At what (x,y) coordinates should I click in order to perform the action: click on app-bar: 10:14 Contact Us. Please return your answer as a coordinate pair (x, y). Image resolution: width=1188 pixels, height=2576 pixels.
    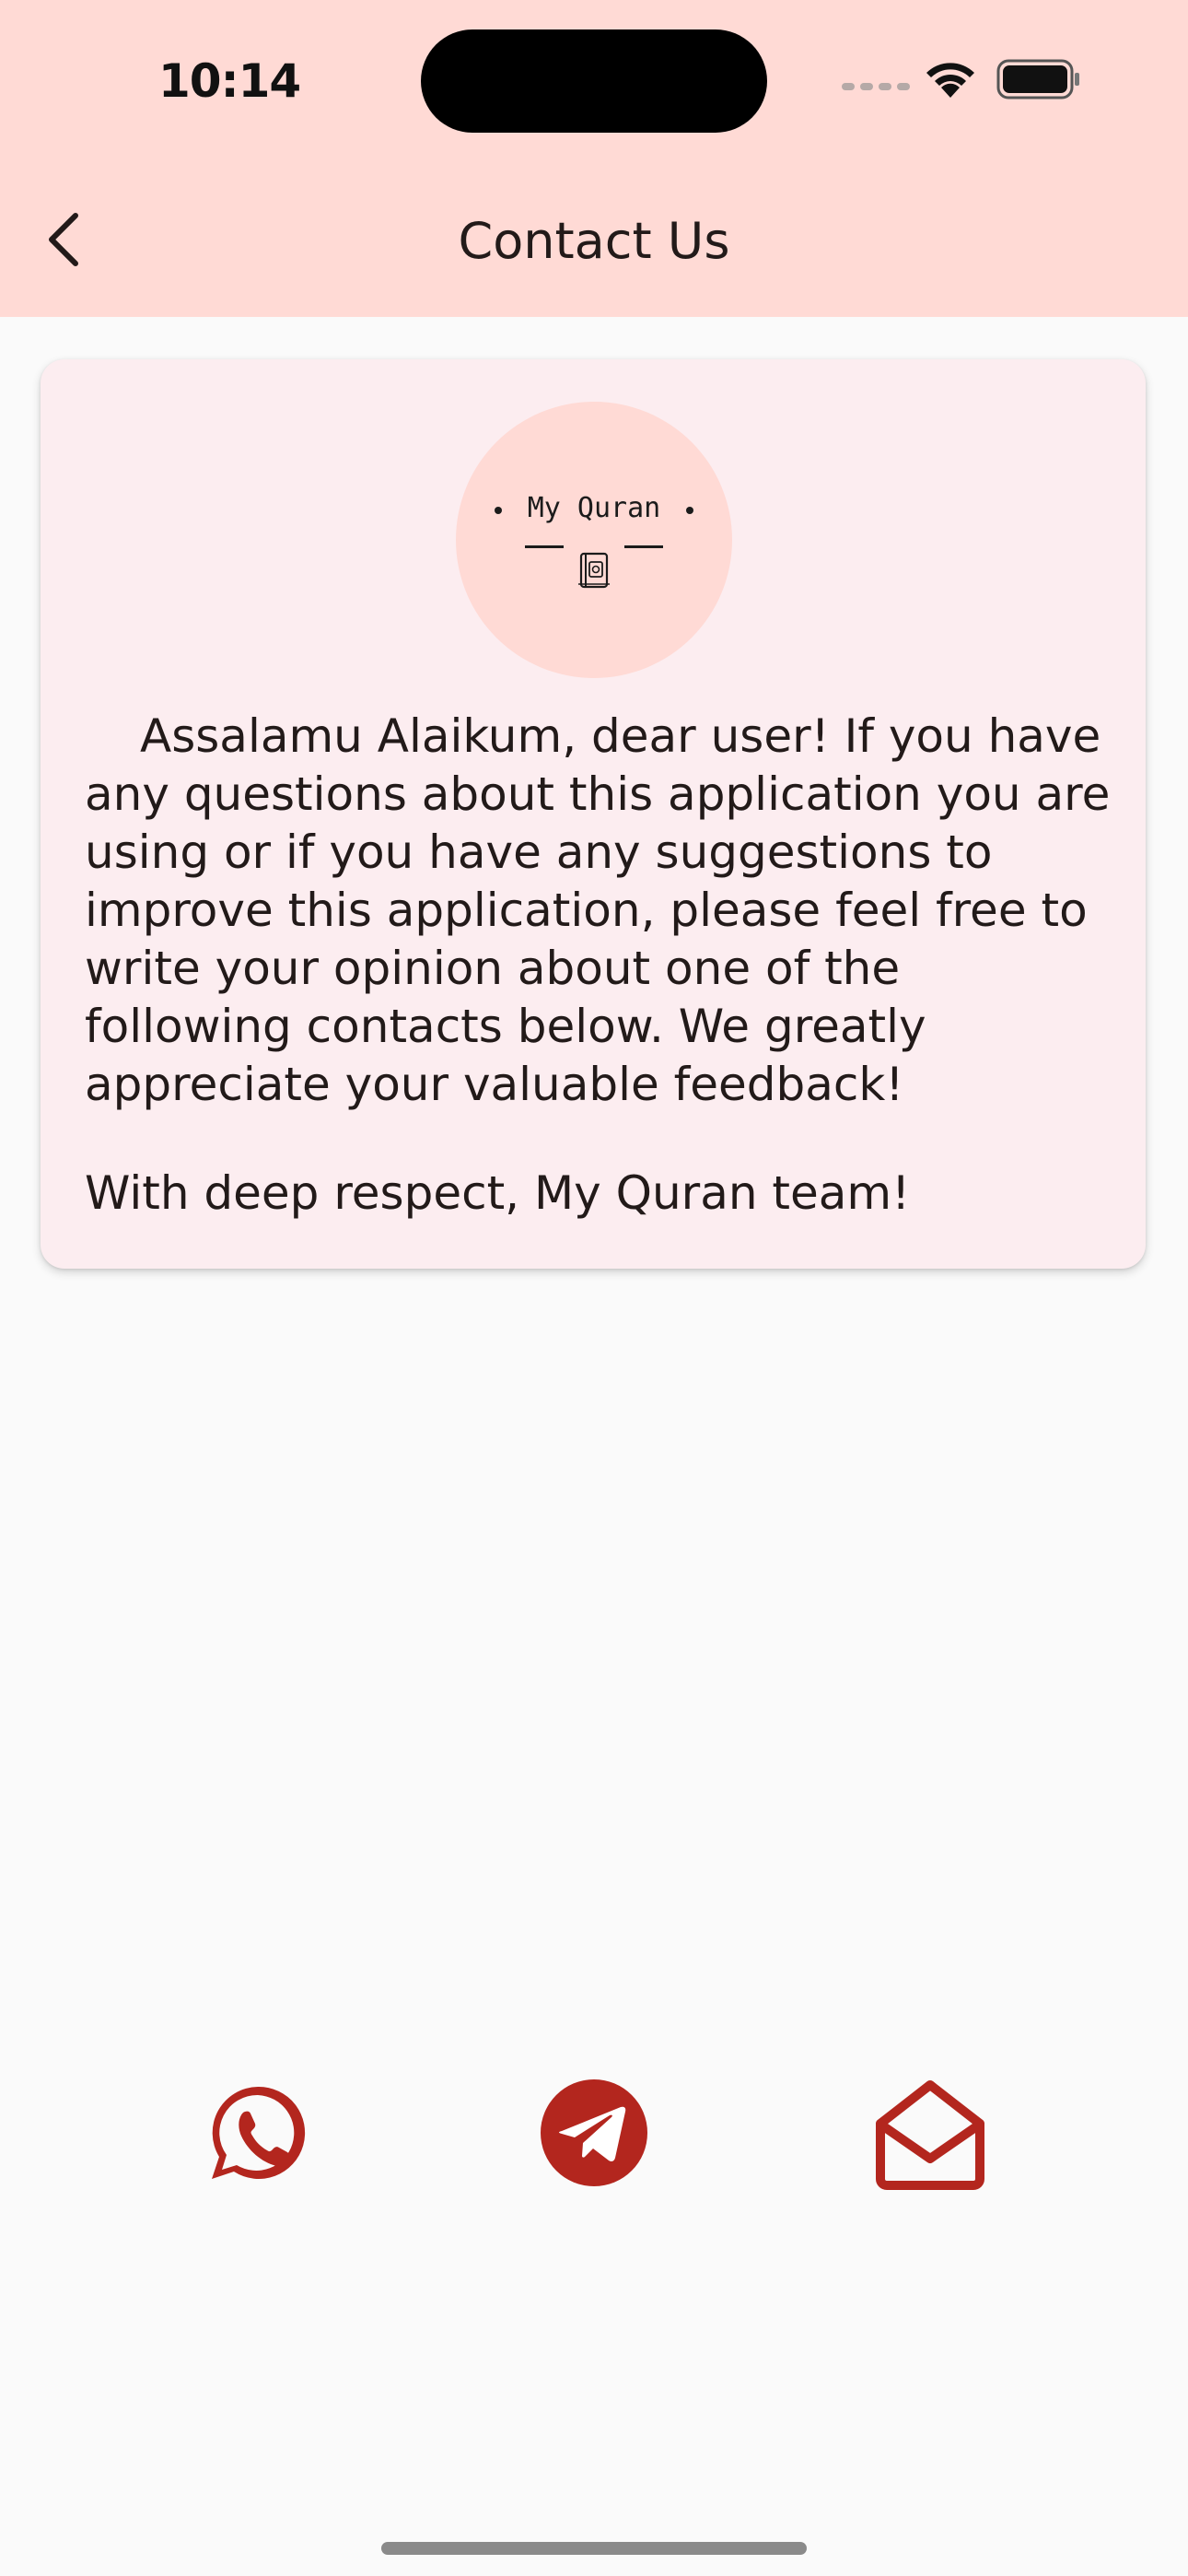
    Looking at the image, I should click on (594, 158).